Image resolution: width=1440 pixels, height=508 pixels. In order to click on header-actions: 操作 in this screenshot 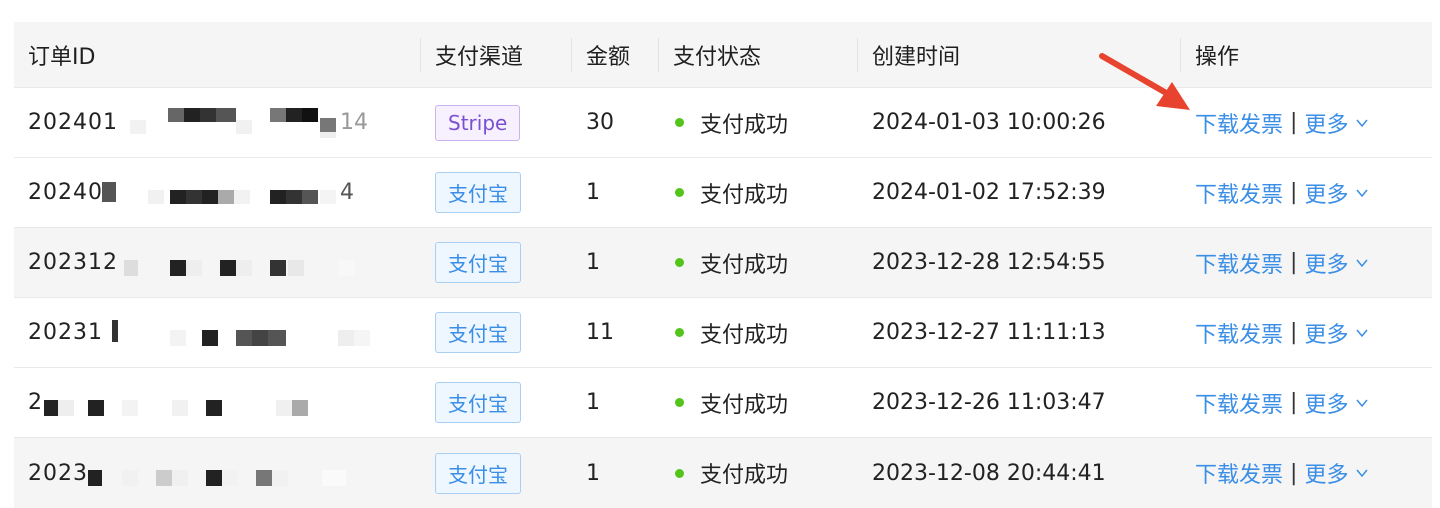, I will do `click(1217, 57)`.